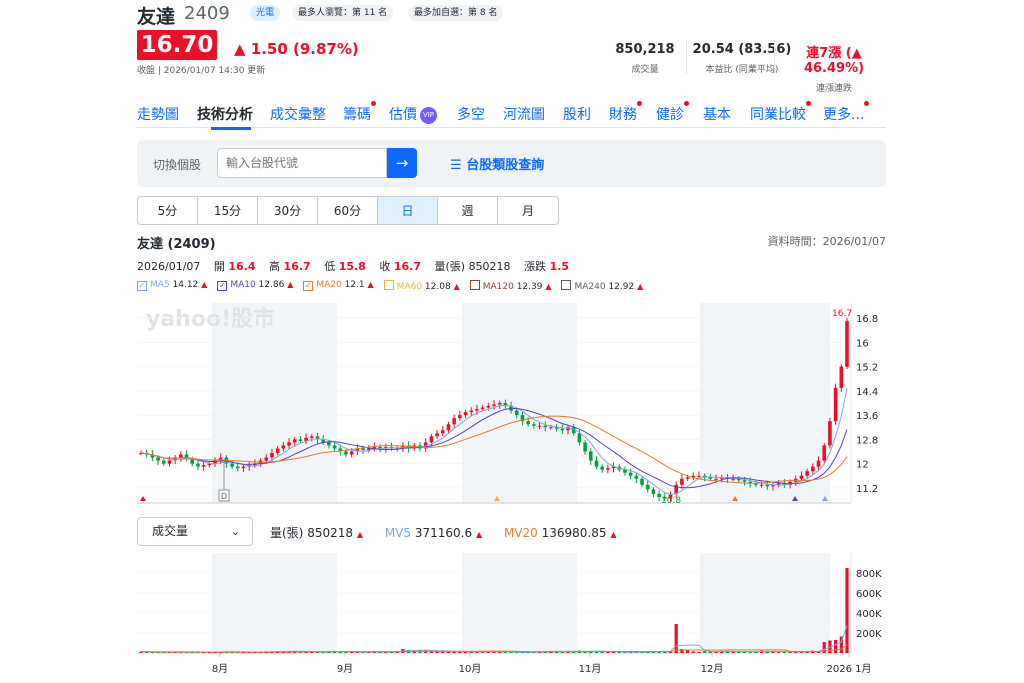  I want to click on price-tick-label: 13.6, so click(867, 416).